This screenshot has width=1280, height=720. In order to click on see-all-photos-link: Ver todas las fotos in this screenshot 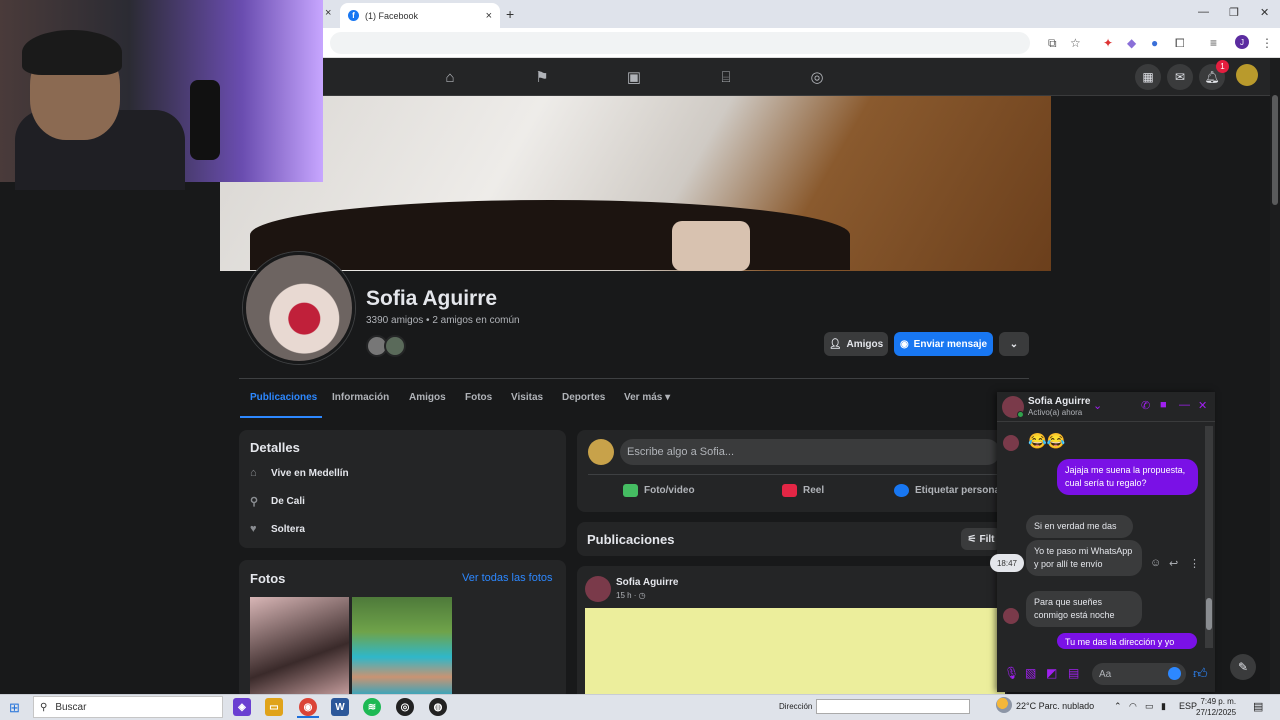, I will do `click(507, 578)`.